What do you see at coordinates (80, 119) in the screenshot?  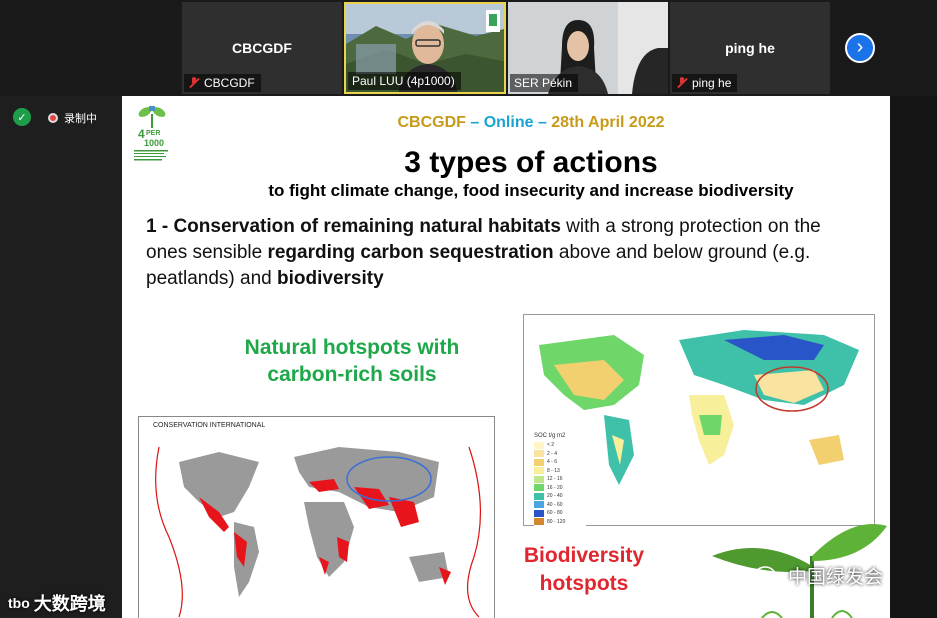 I see `recording-label: 录制中` at bounding box center [80, 119].